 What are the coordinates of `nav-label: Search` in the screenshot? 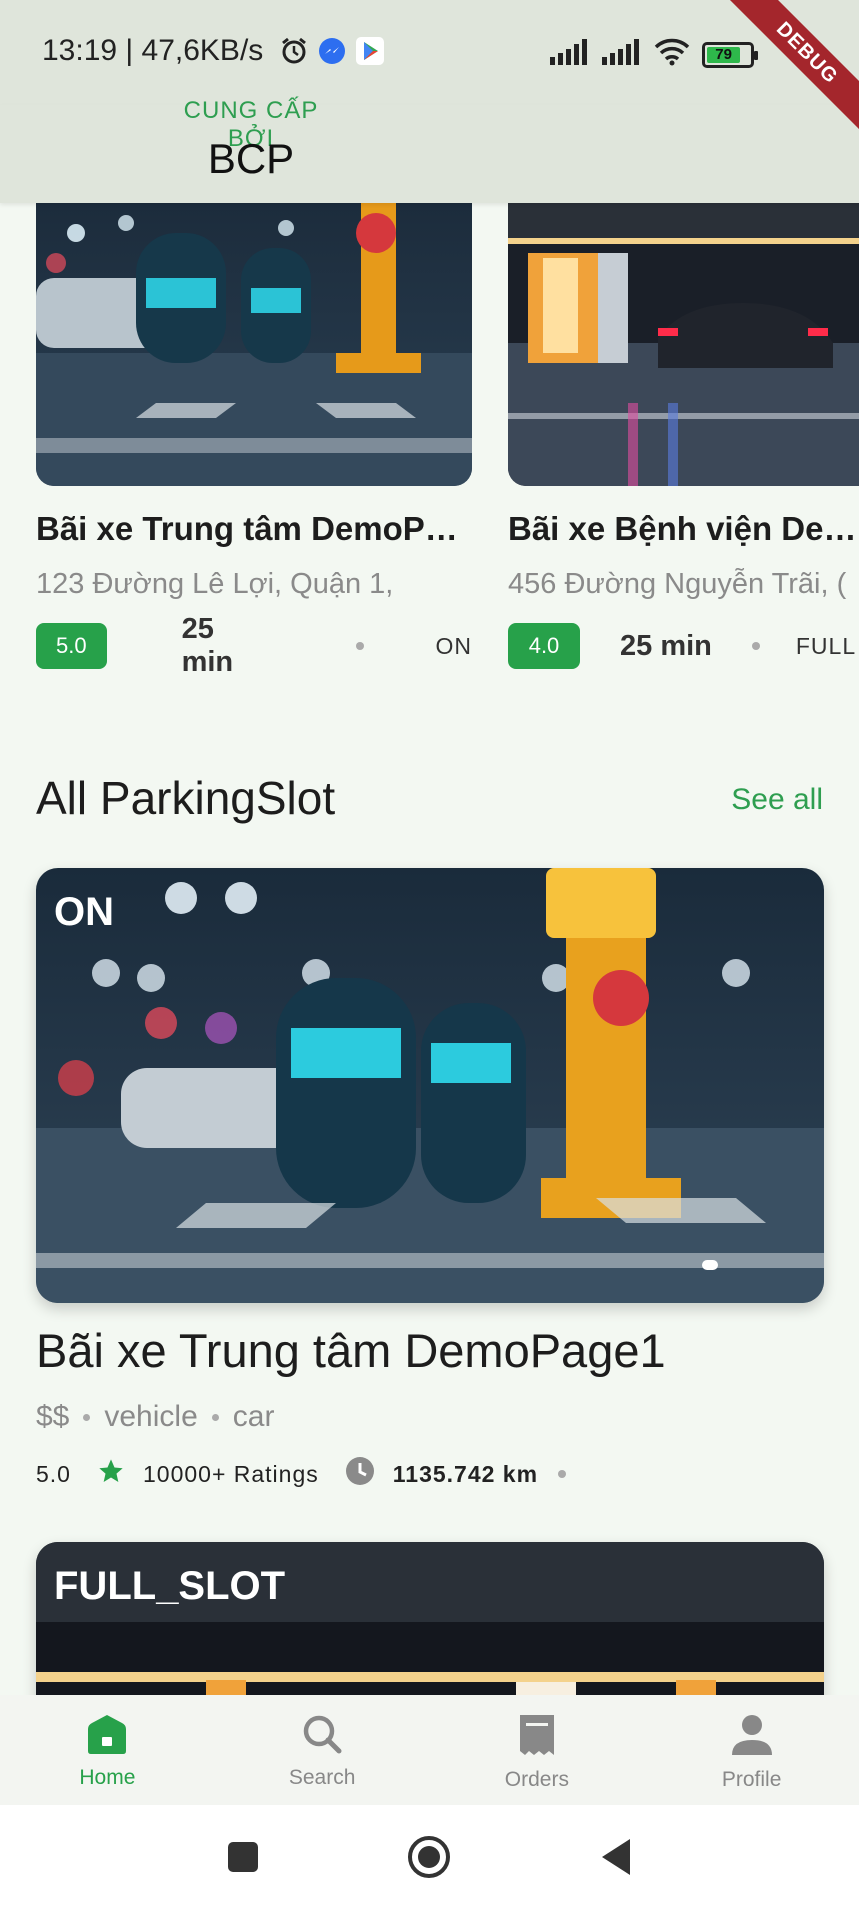 It's located at (322, 1777).